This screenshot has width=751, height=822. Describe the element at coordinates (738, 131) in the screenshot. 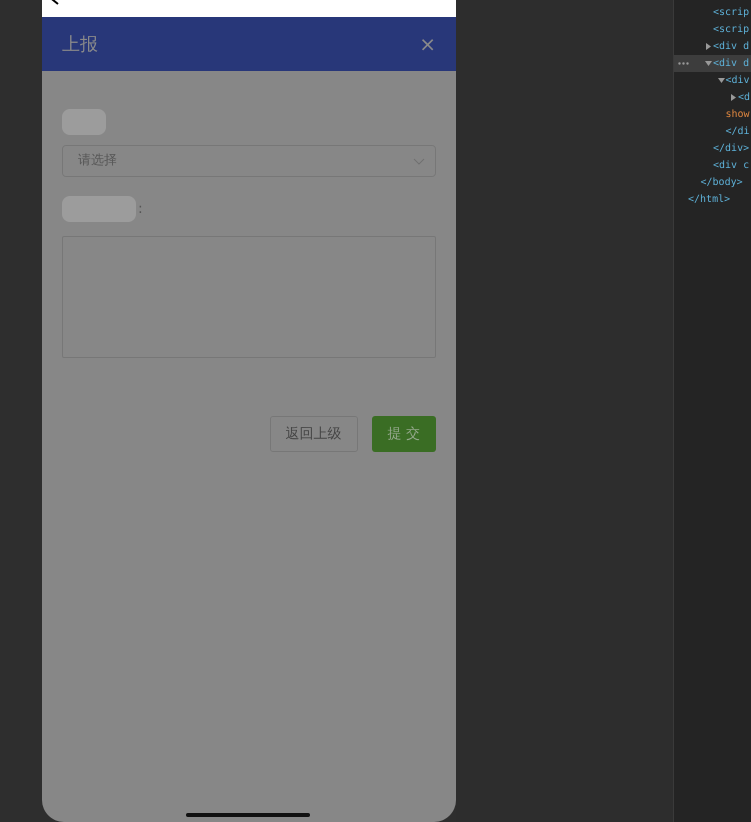

I see `closing-tag: </di` at that location.